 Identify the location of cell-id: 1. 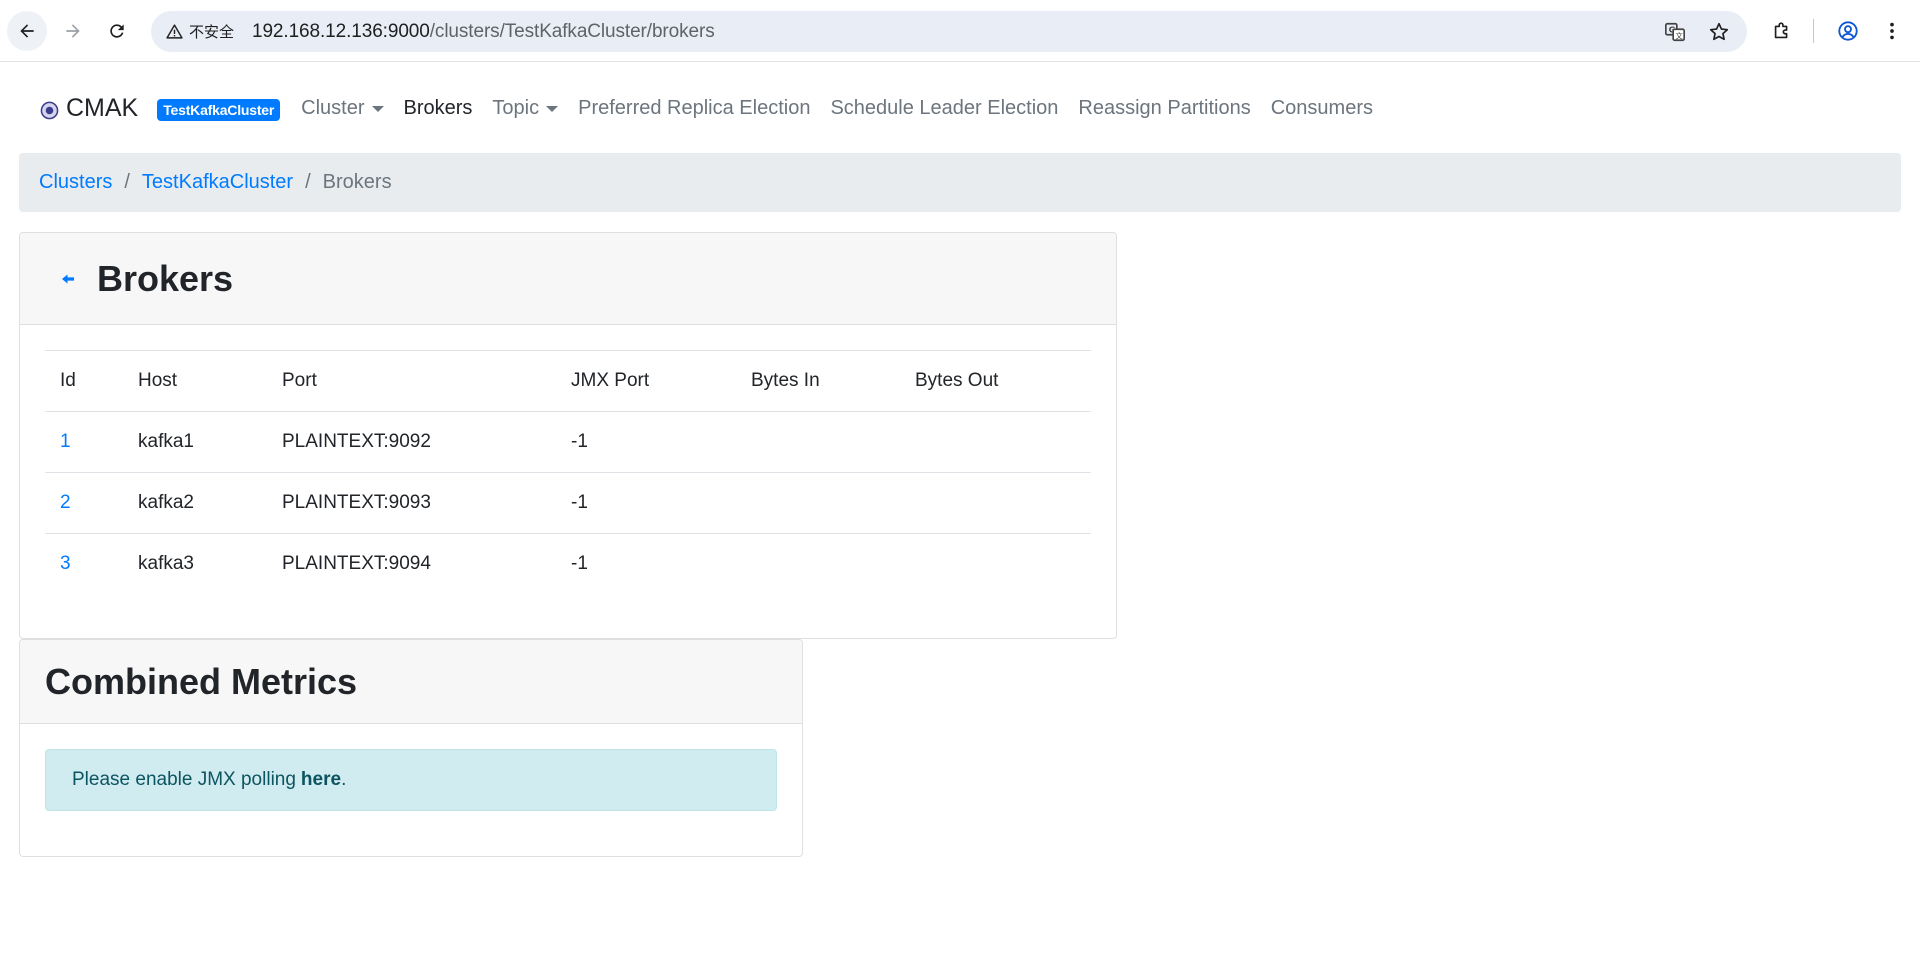
(84, 442).